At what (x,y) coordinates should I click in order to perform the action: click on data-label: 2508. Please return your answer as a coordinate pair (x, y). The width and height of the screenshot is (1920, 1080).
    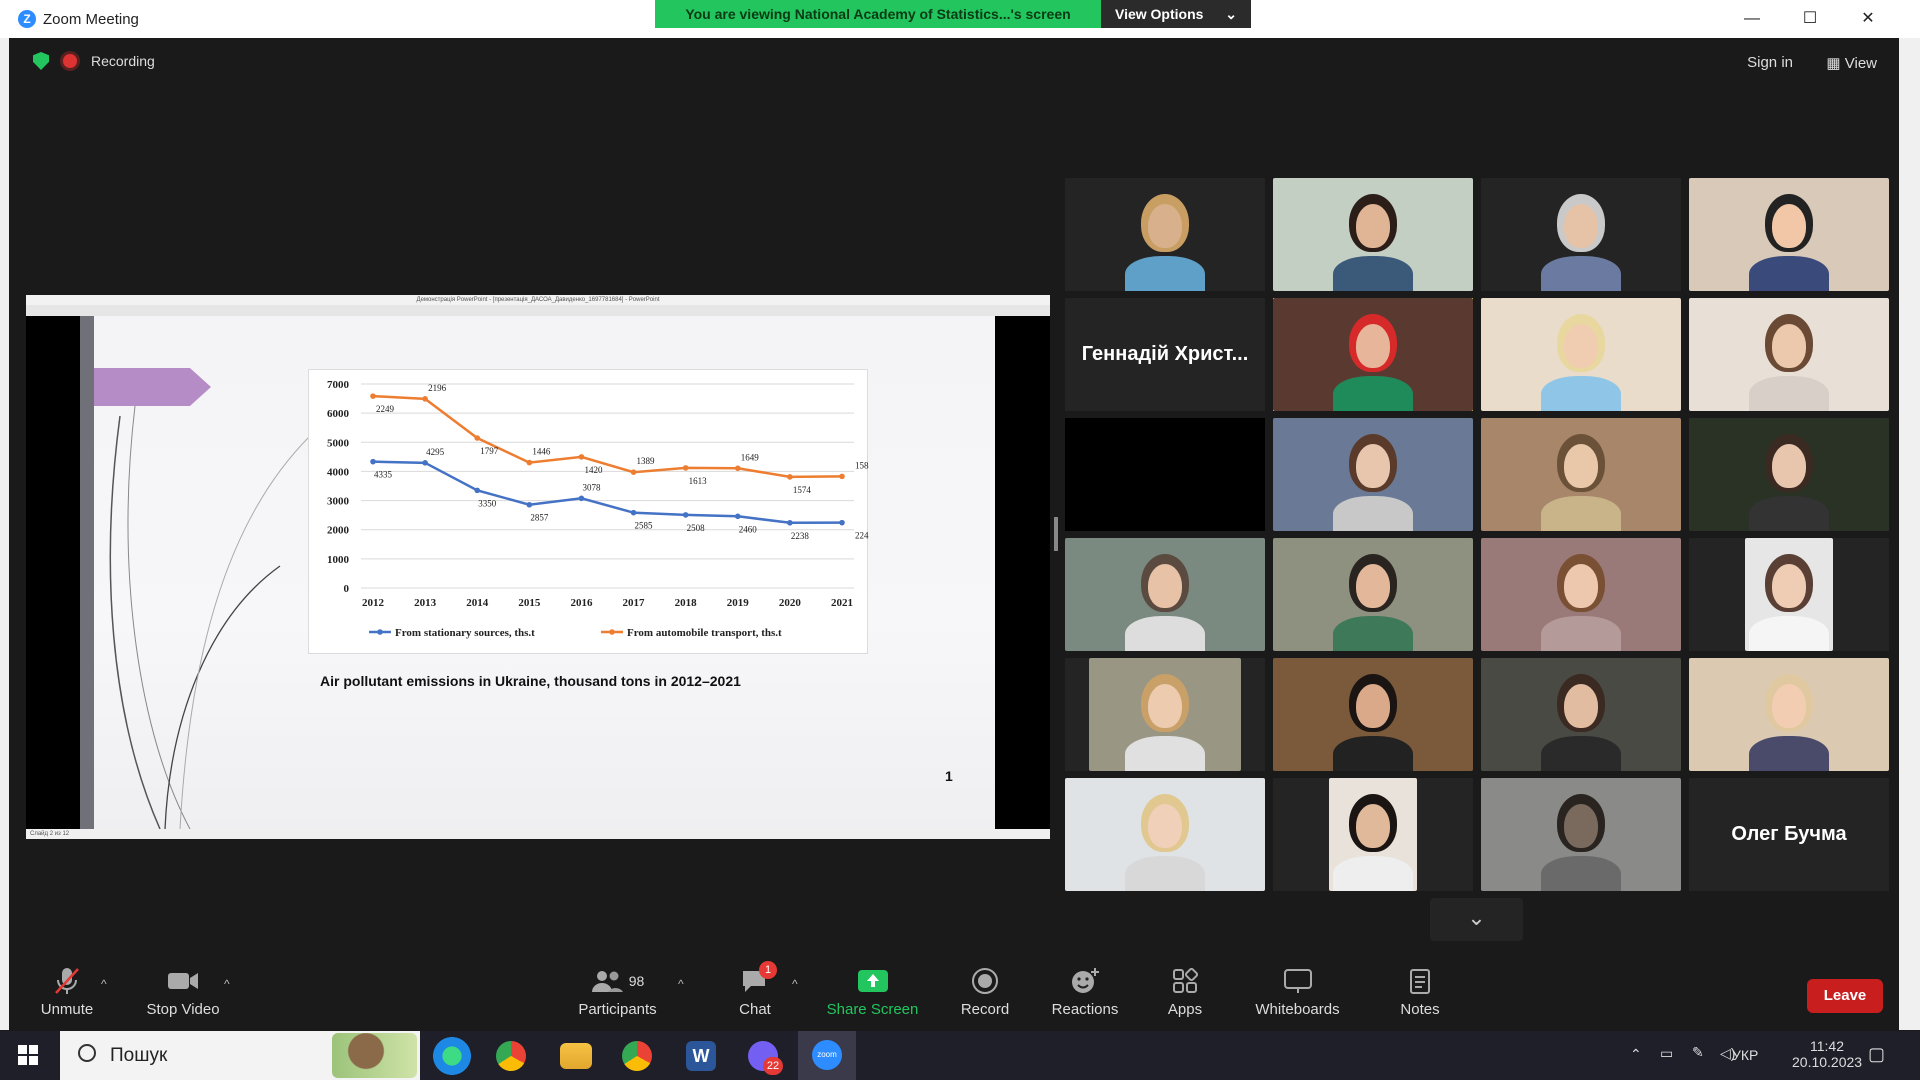
    Looking at the image, I should click on (696, 528).